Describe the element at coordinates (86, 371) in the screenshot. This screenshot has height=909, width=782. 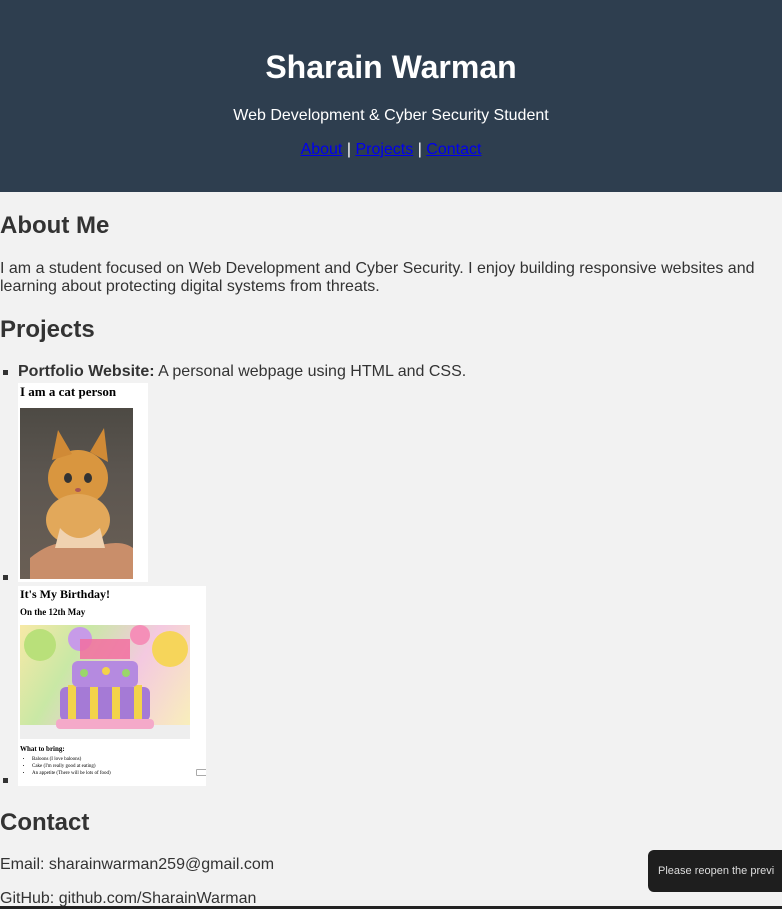
I see `project-title: Portfolio Website:` at that location.